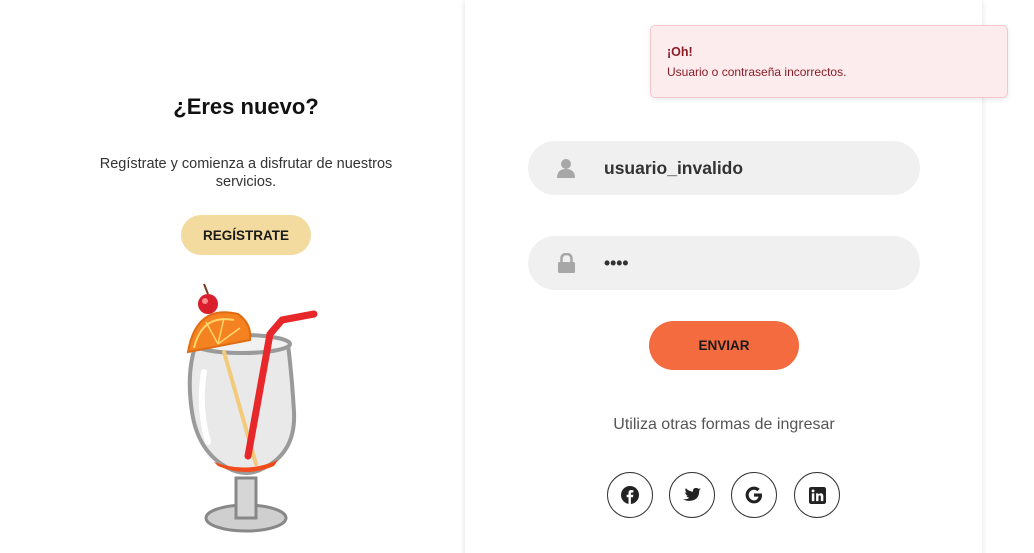 This screenshot has height=553, width=1034. What do you see at coordinates (246, 106) in the screenshot?
I see `signup-title: ¿Eres nuevo?` at bounding box center [246, 106].